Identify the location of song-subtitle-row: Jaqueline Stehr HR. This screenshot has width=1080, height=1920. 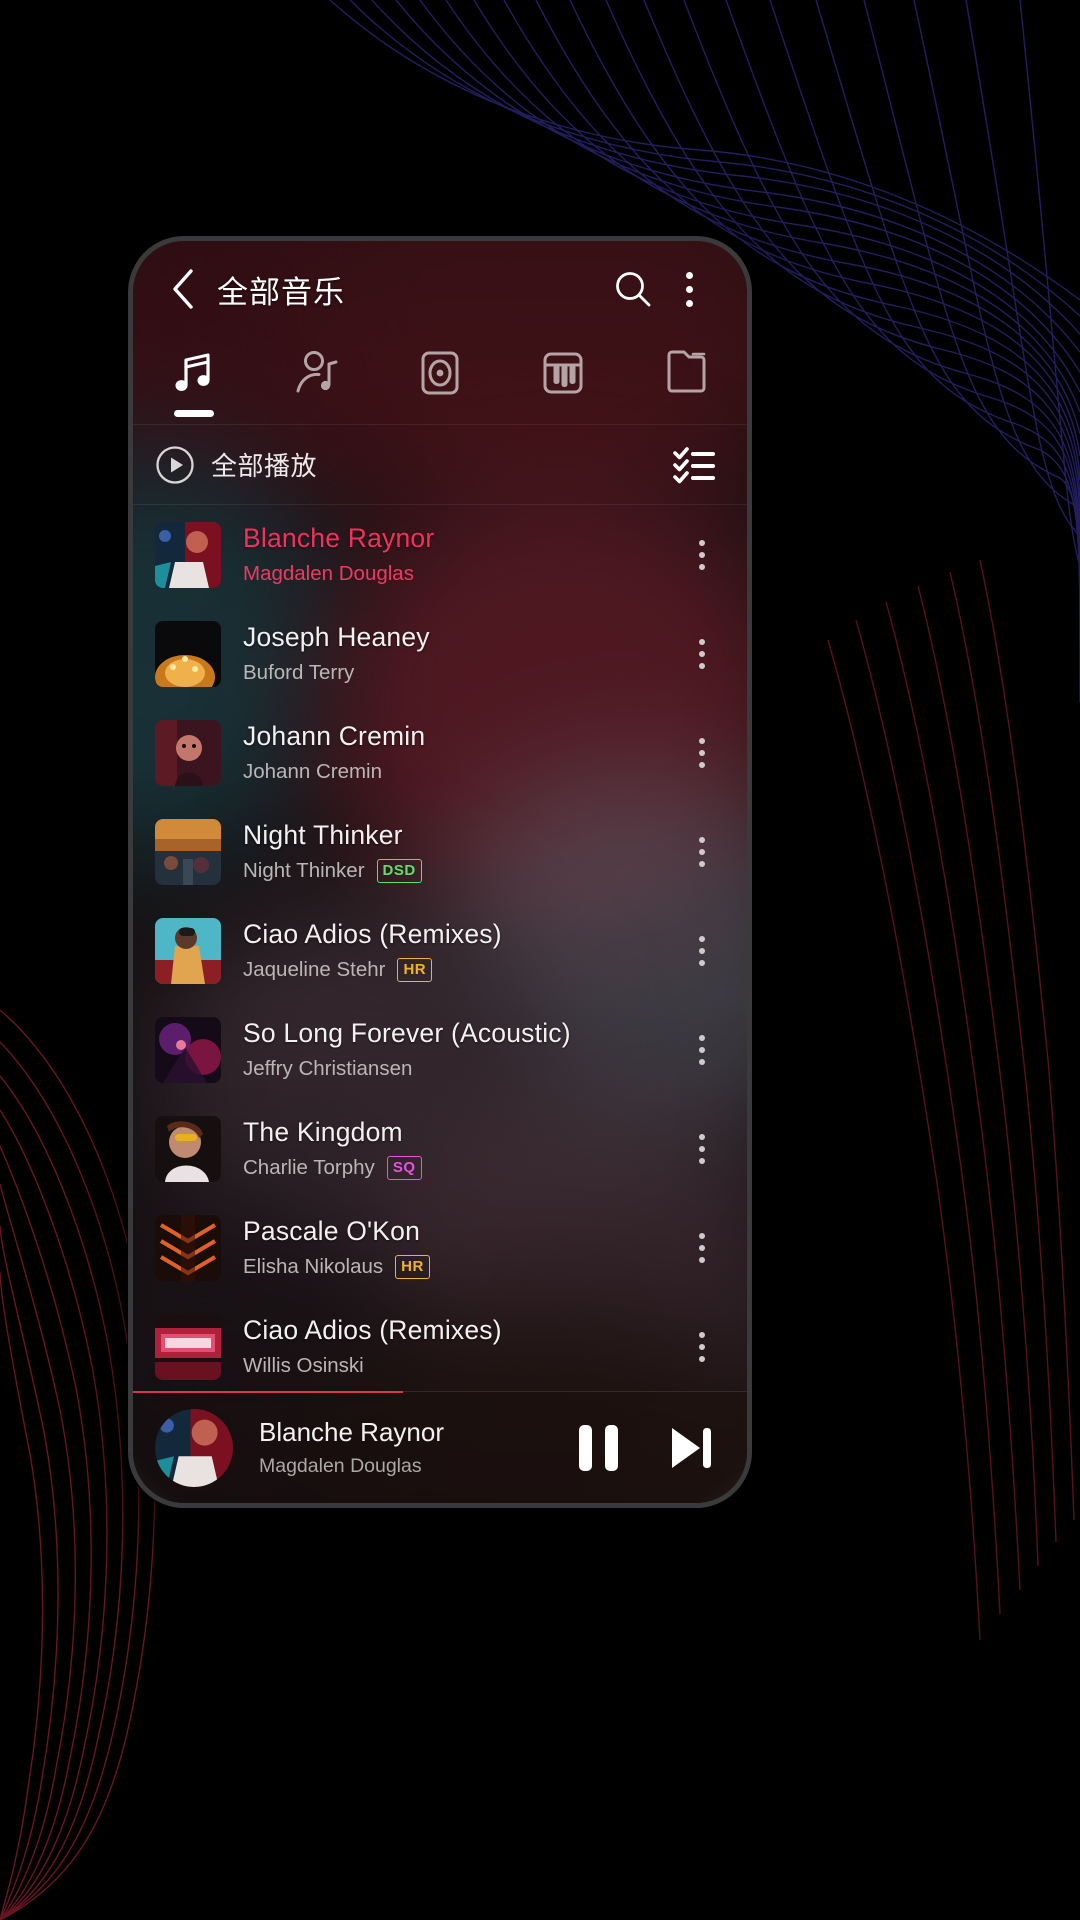
(459, 970).